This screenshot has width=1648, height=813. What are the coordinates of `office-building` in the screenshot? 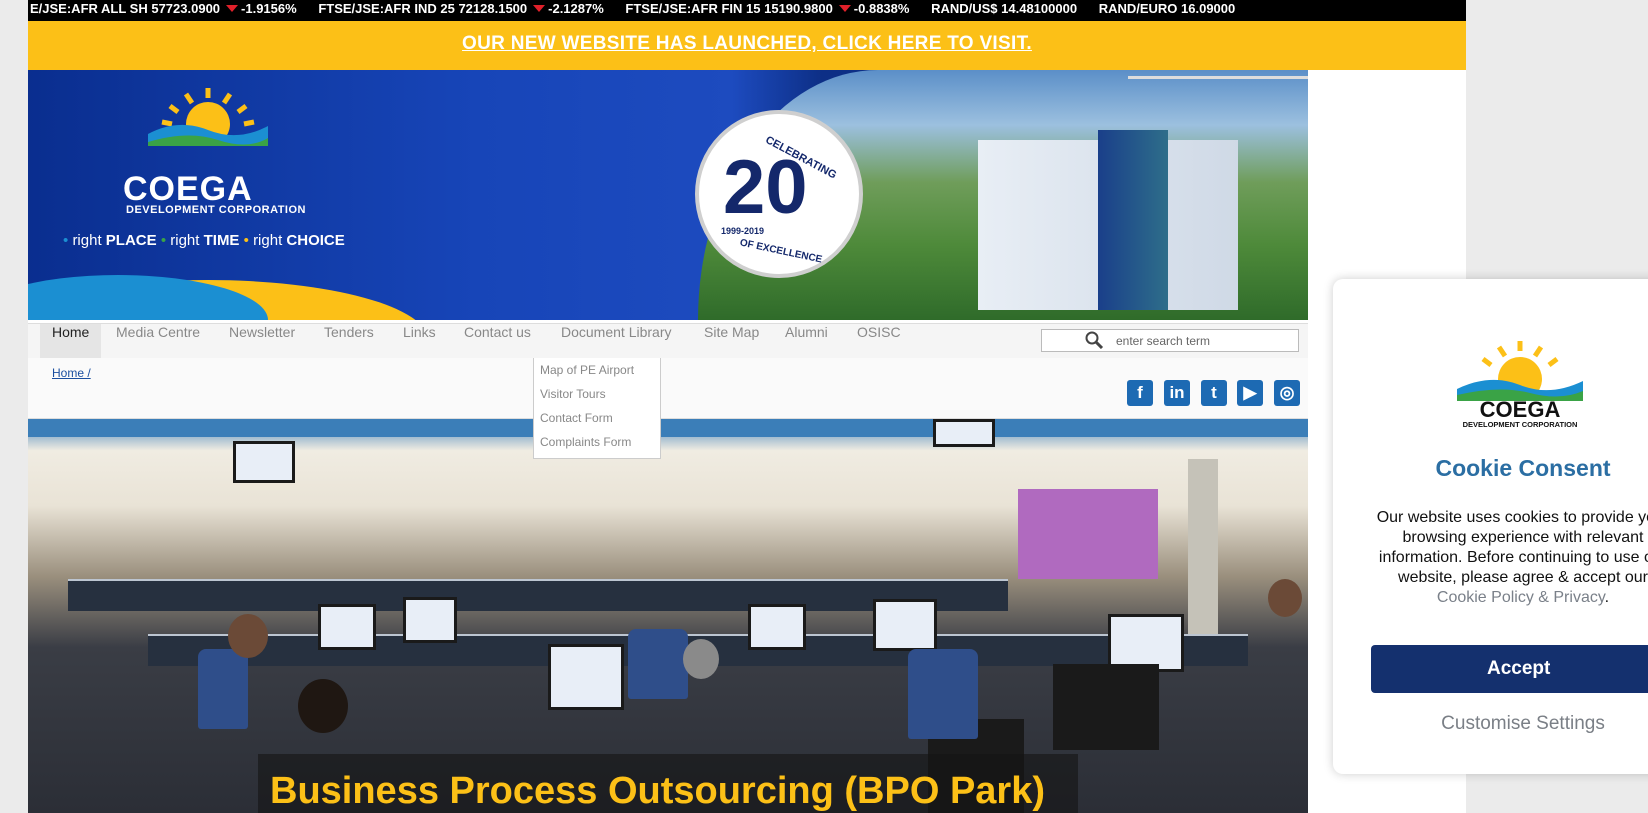 It's located at (1108, 220).